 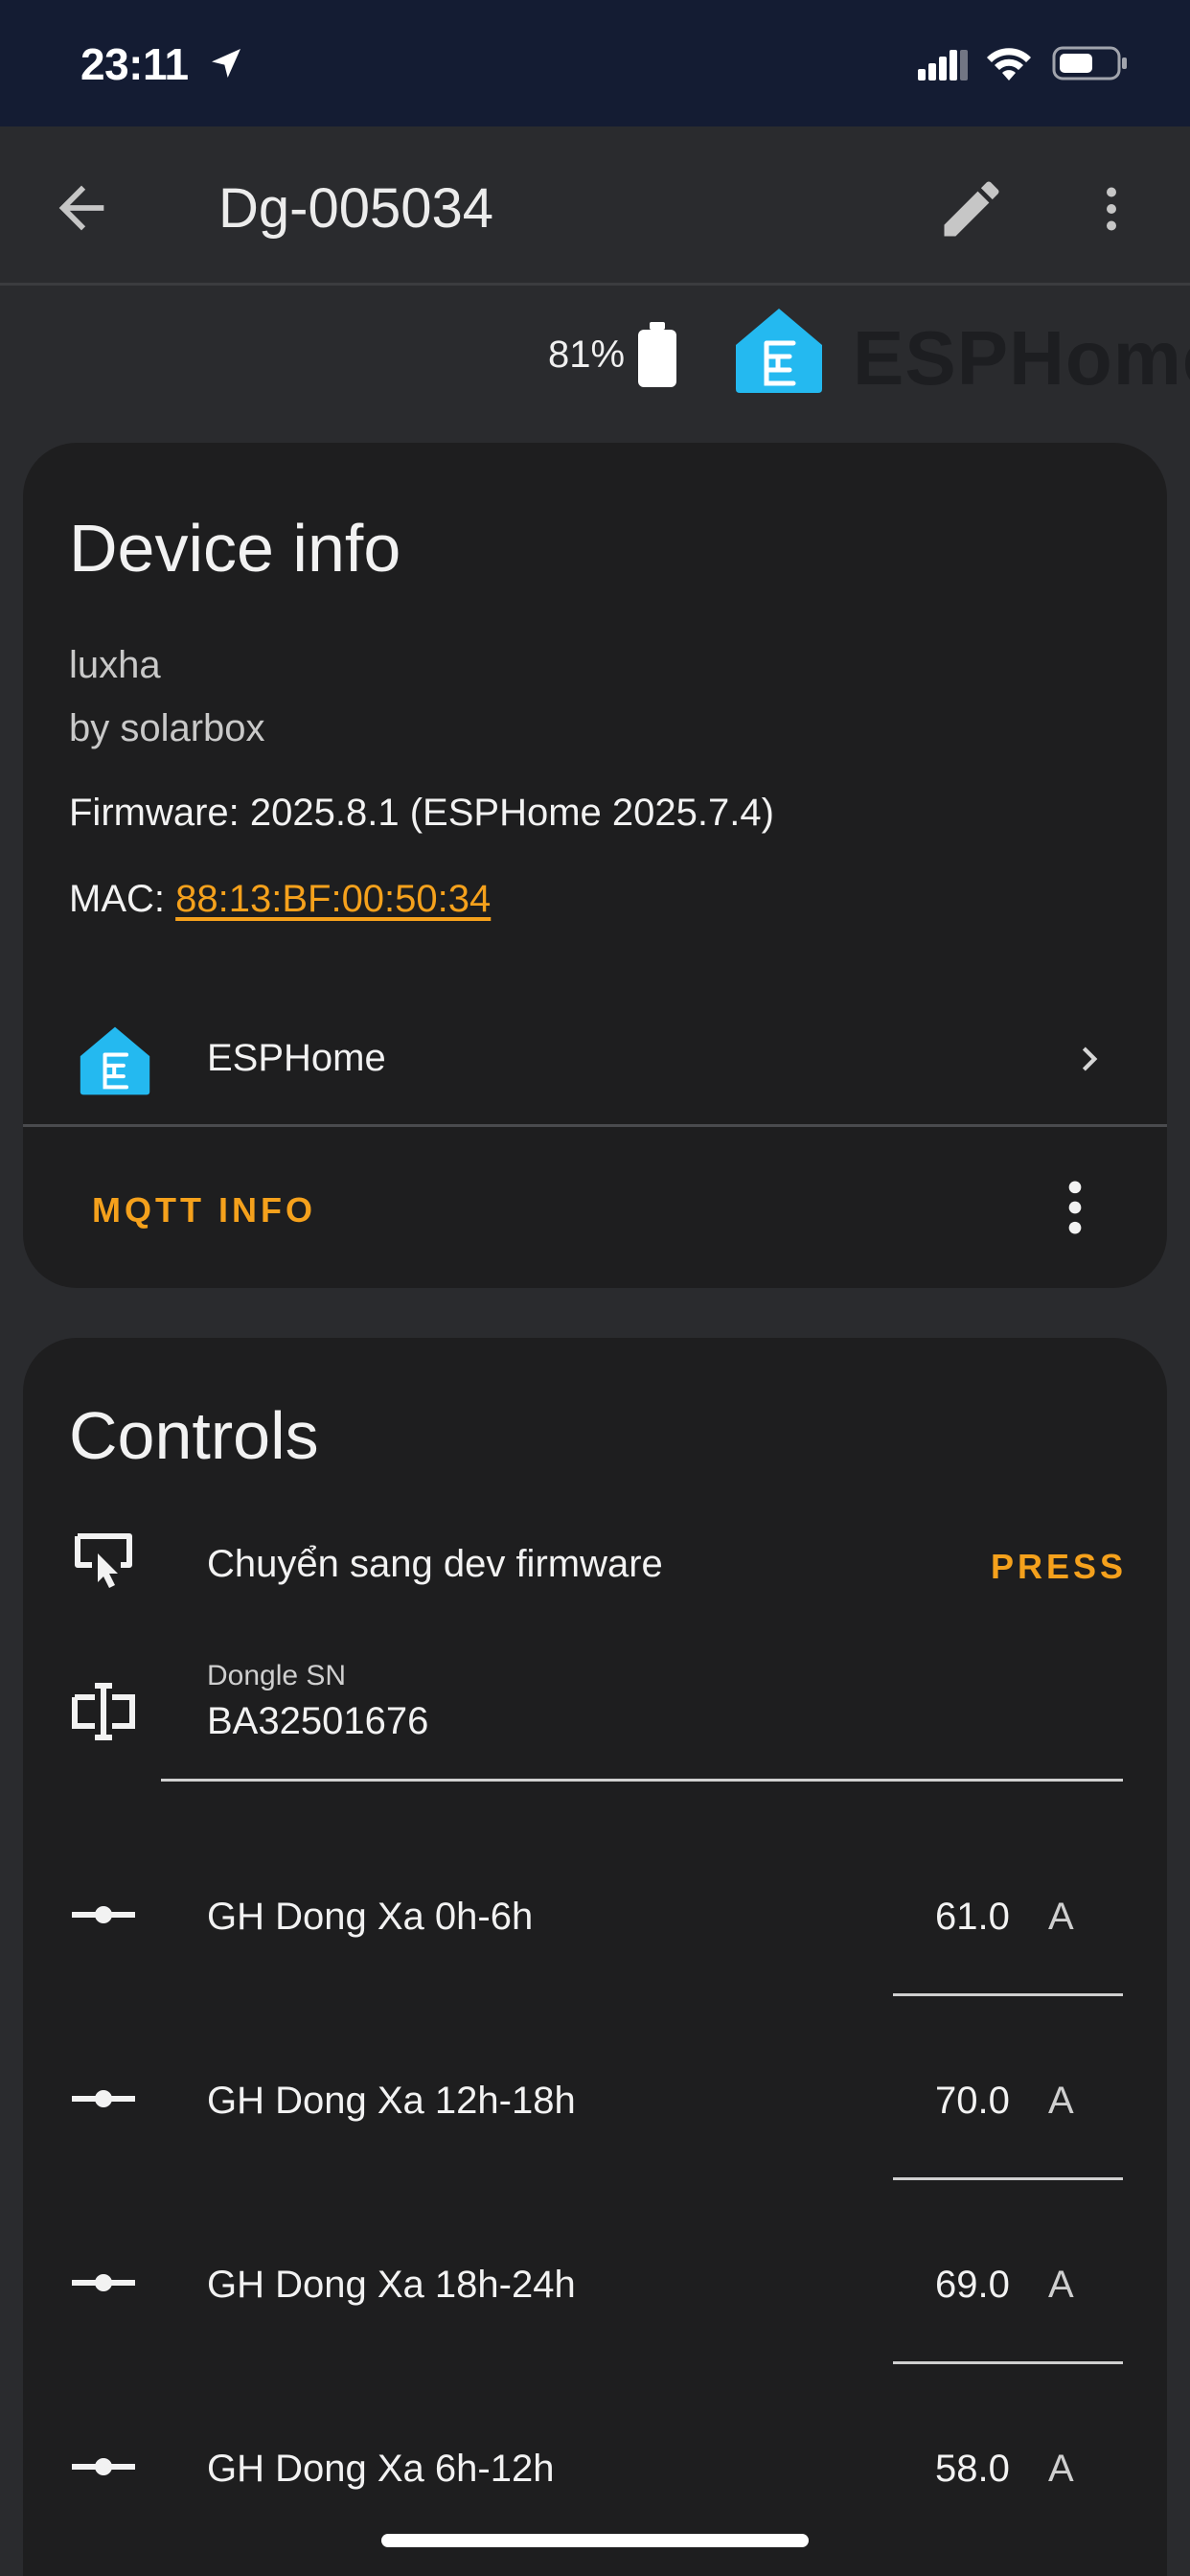 I want to click on page-title: Dg-005034, so click(x=356, y=208).